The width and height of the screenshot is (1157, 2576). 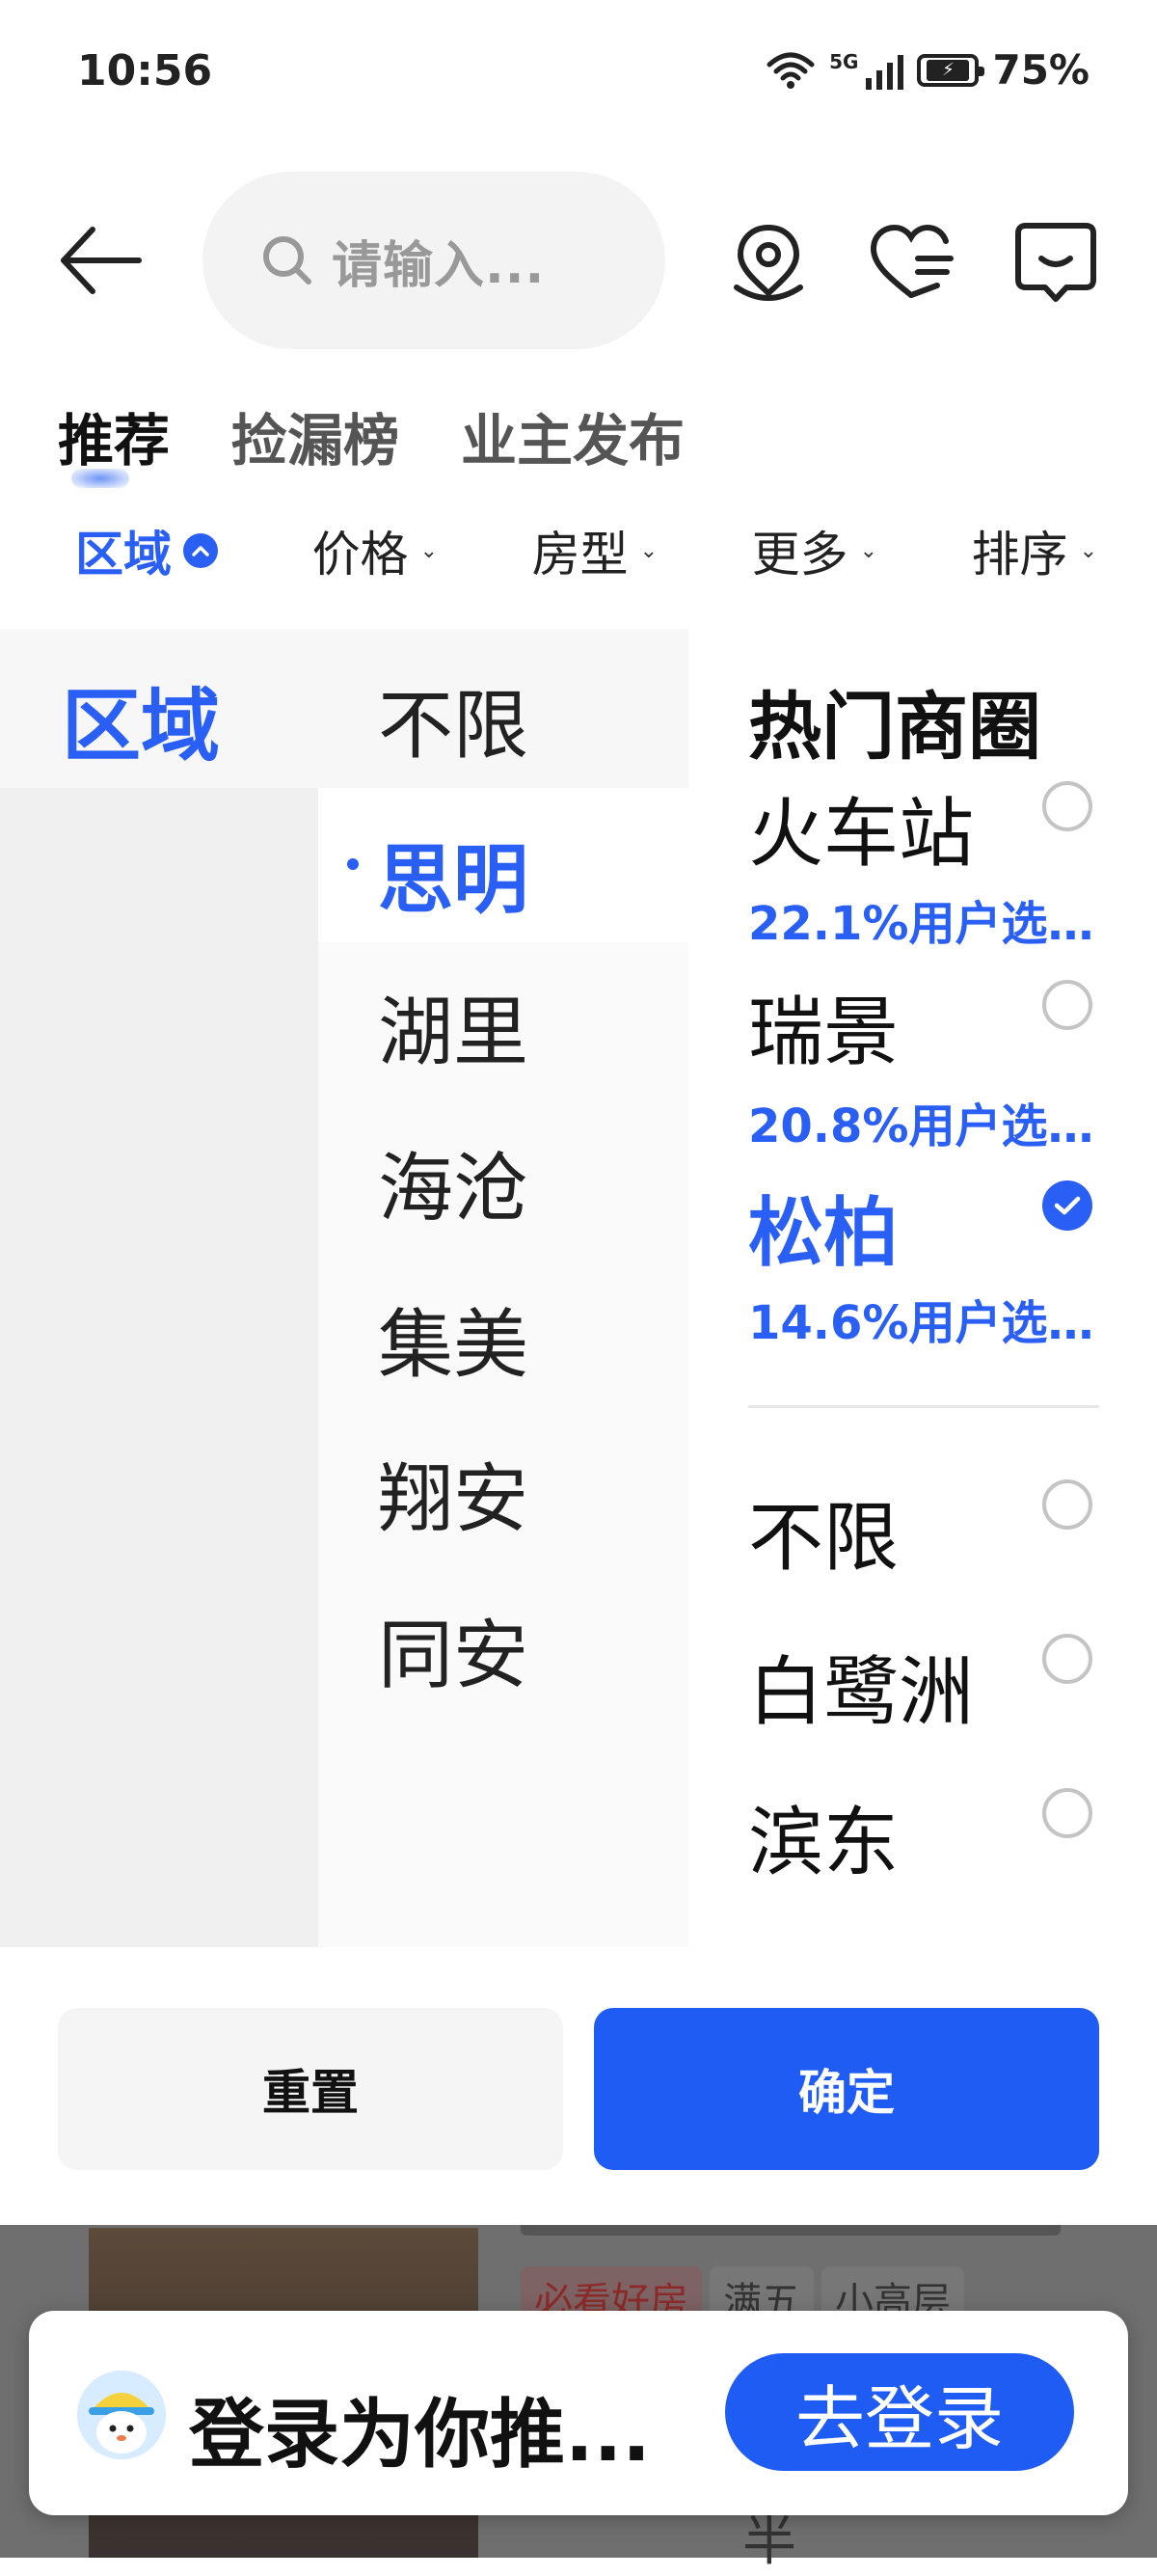 What do you see at coordinates (453, 1649) in the screenshot?
I see `district-item: 同安` at bounding box center [453, 1649].